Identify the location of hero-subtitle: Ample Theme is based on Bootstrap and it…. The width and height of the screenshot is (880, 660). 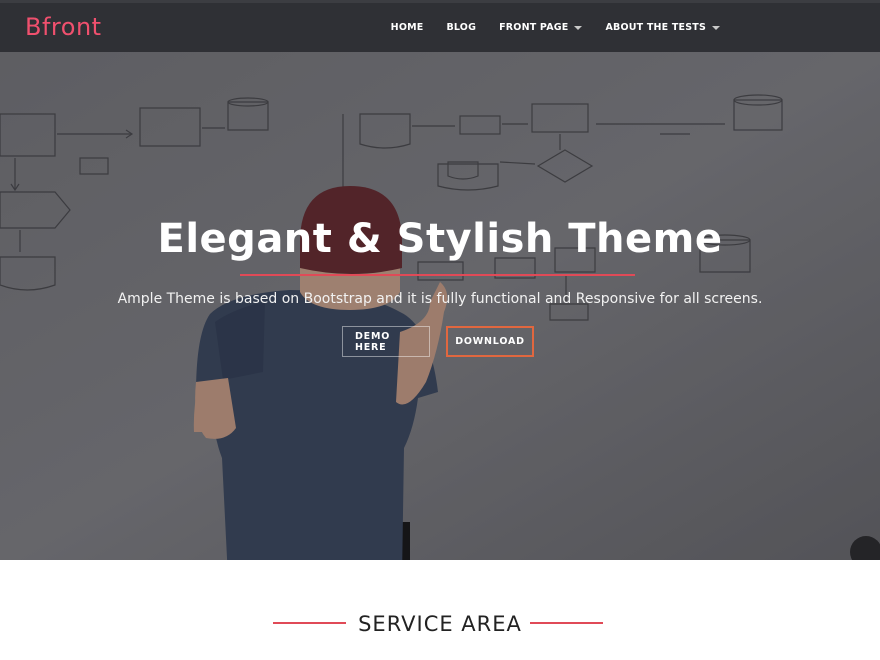
(440, 299).